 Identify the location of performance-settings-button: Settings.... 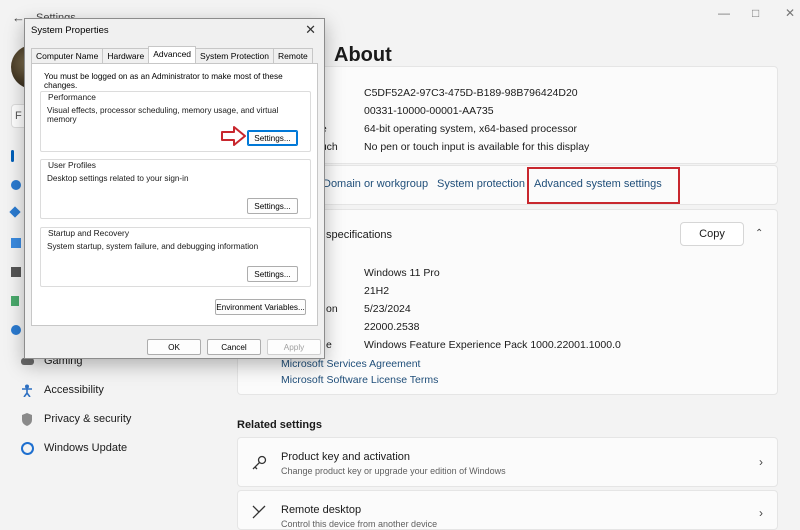
(272, 138).